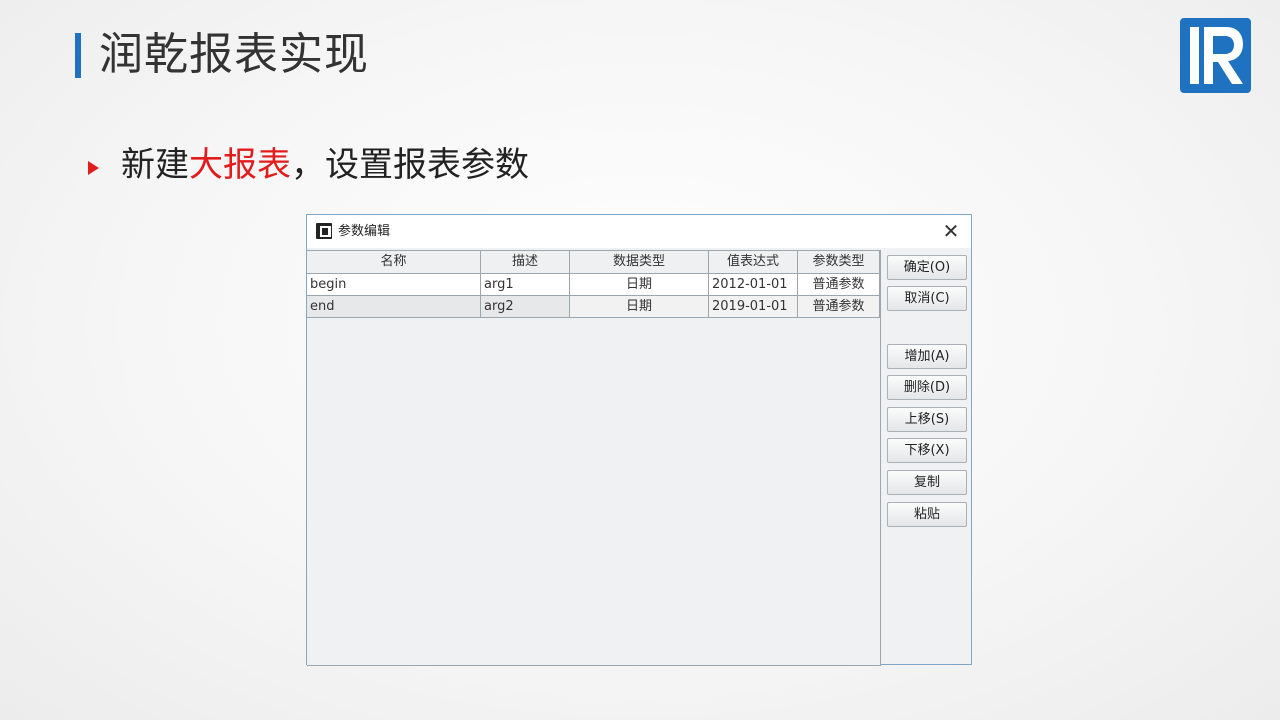  I want to click on column-header-name: 名称, so click(394, 262).